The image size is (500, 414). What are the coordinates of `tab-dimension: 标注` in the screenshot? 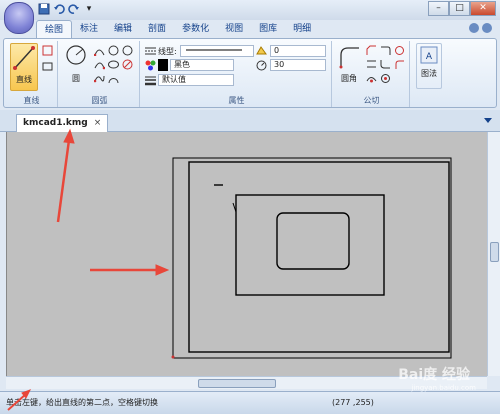 It's located at (89, 29).